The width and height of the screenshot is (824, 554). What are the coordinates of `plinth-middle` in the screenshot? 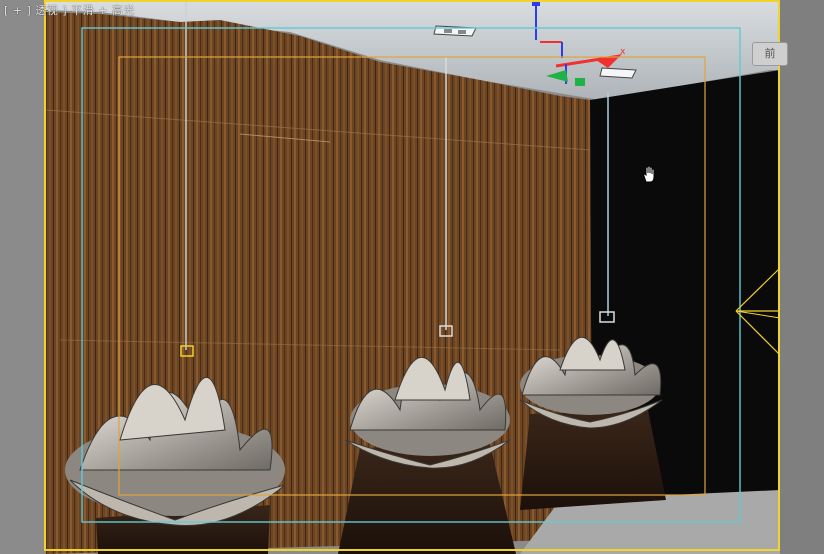 It's located at (427, 499).